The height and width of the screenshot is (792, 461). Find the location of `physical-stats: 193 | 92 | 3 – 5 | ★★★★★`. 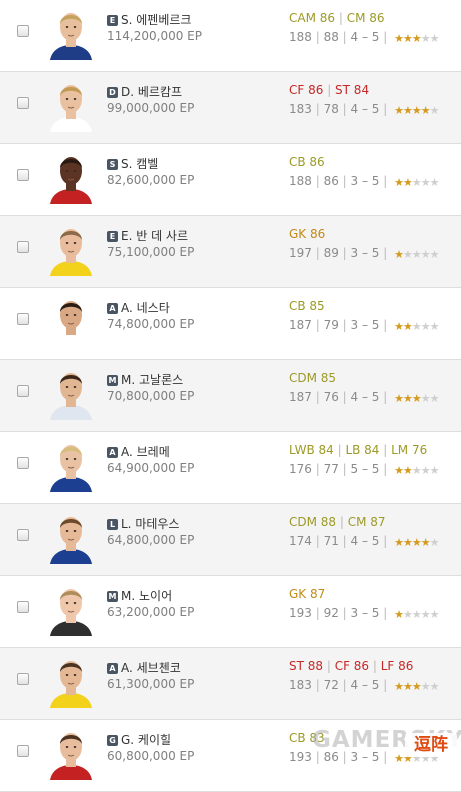

physical-stats: 193 | 92 | 3 – 5 | ★★★★★ is located at coordinates (364, 613).